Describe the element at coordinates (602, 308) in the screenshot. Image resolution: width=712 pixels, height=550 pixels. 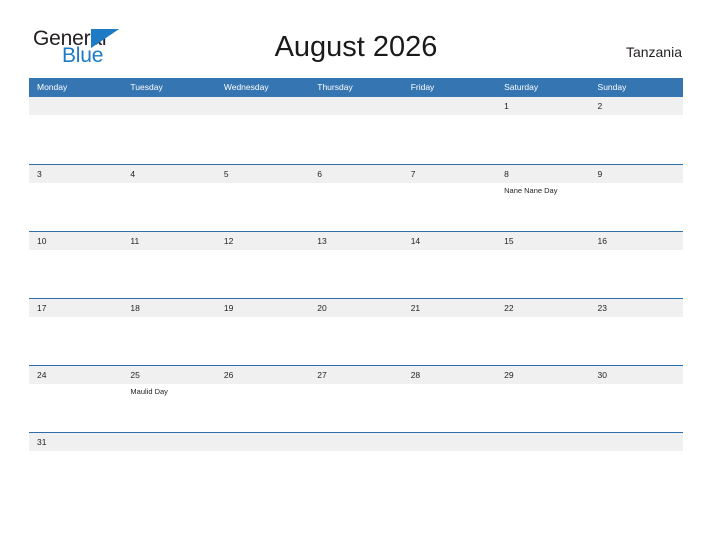
I see `day-number: 23` at that location.